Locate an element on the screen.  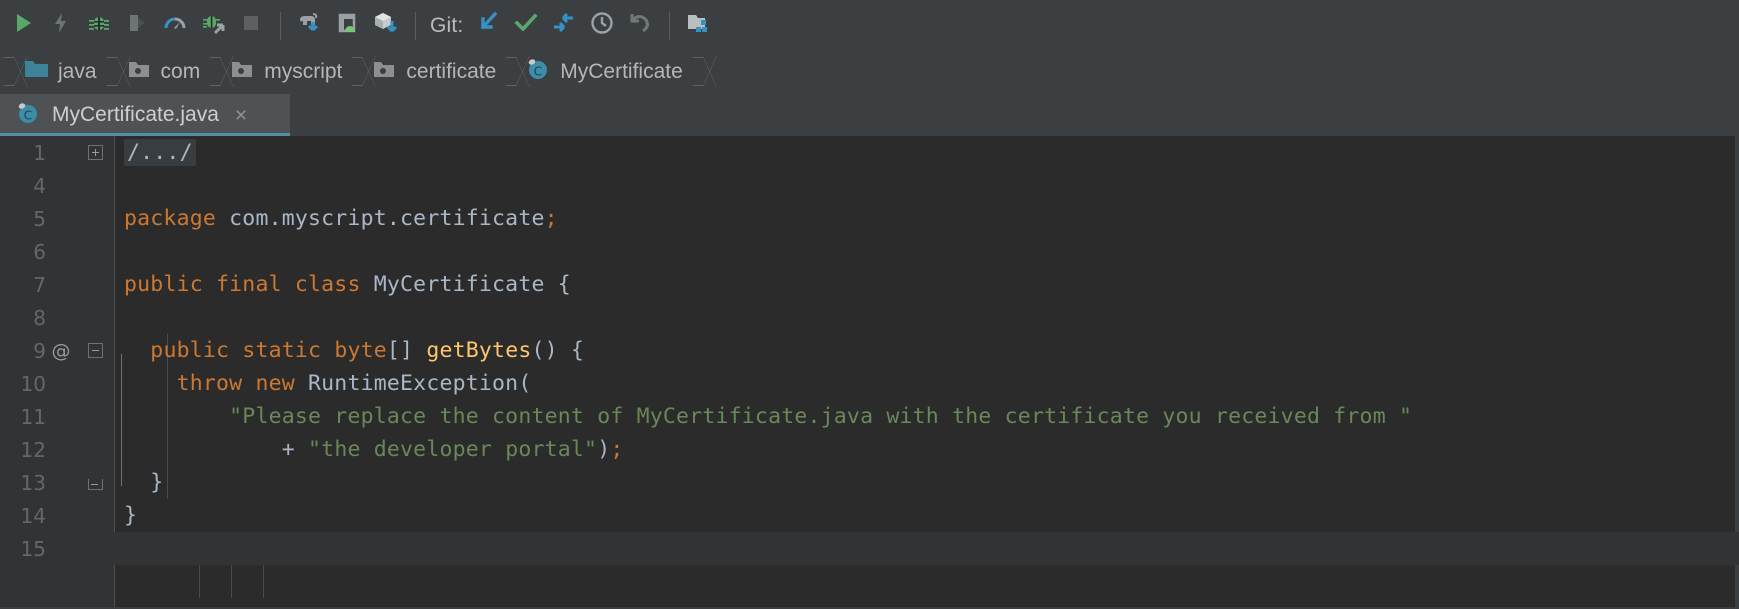
breadcrumb-item-certificate: certificate is located at coordinates (432, 71).